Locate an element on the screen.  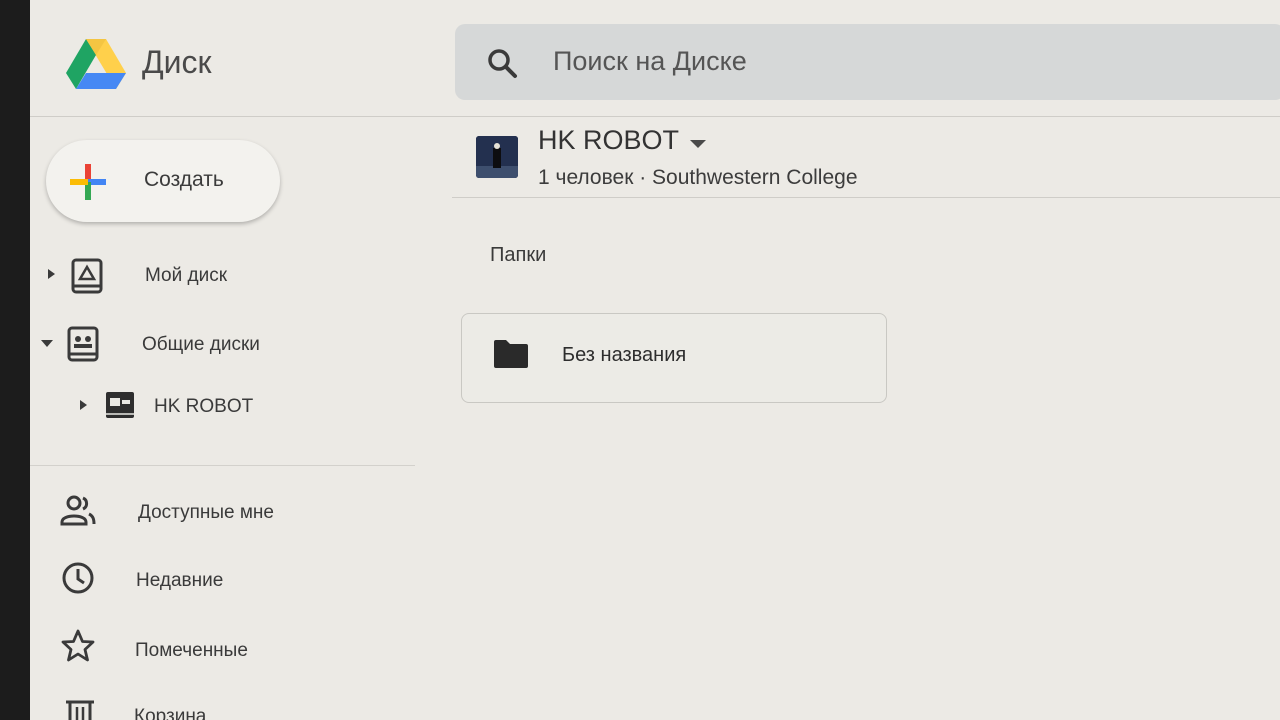
shared-with-me-icon is located at coordinates (78, 510).